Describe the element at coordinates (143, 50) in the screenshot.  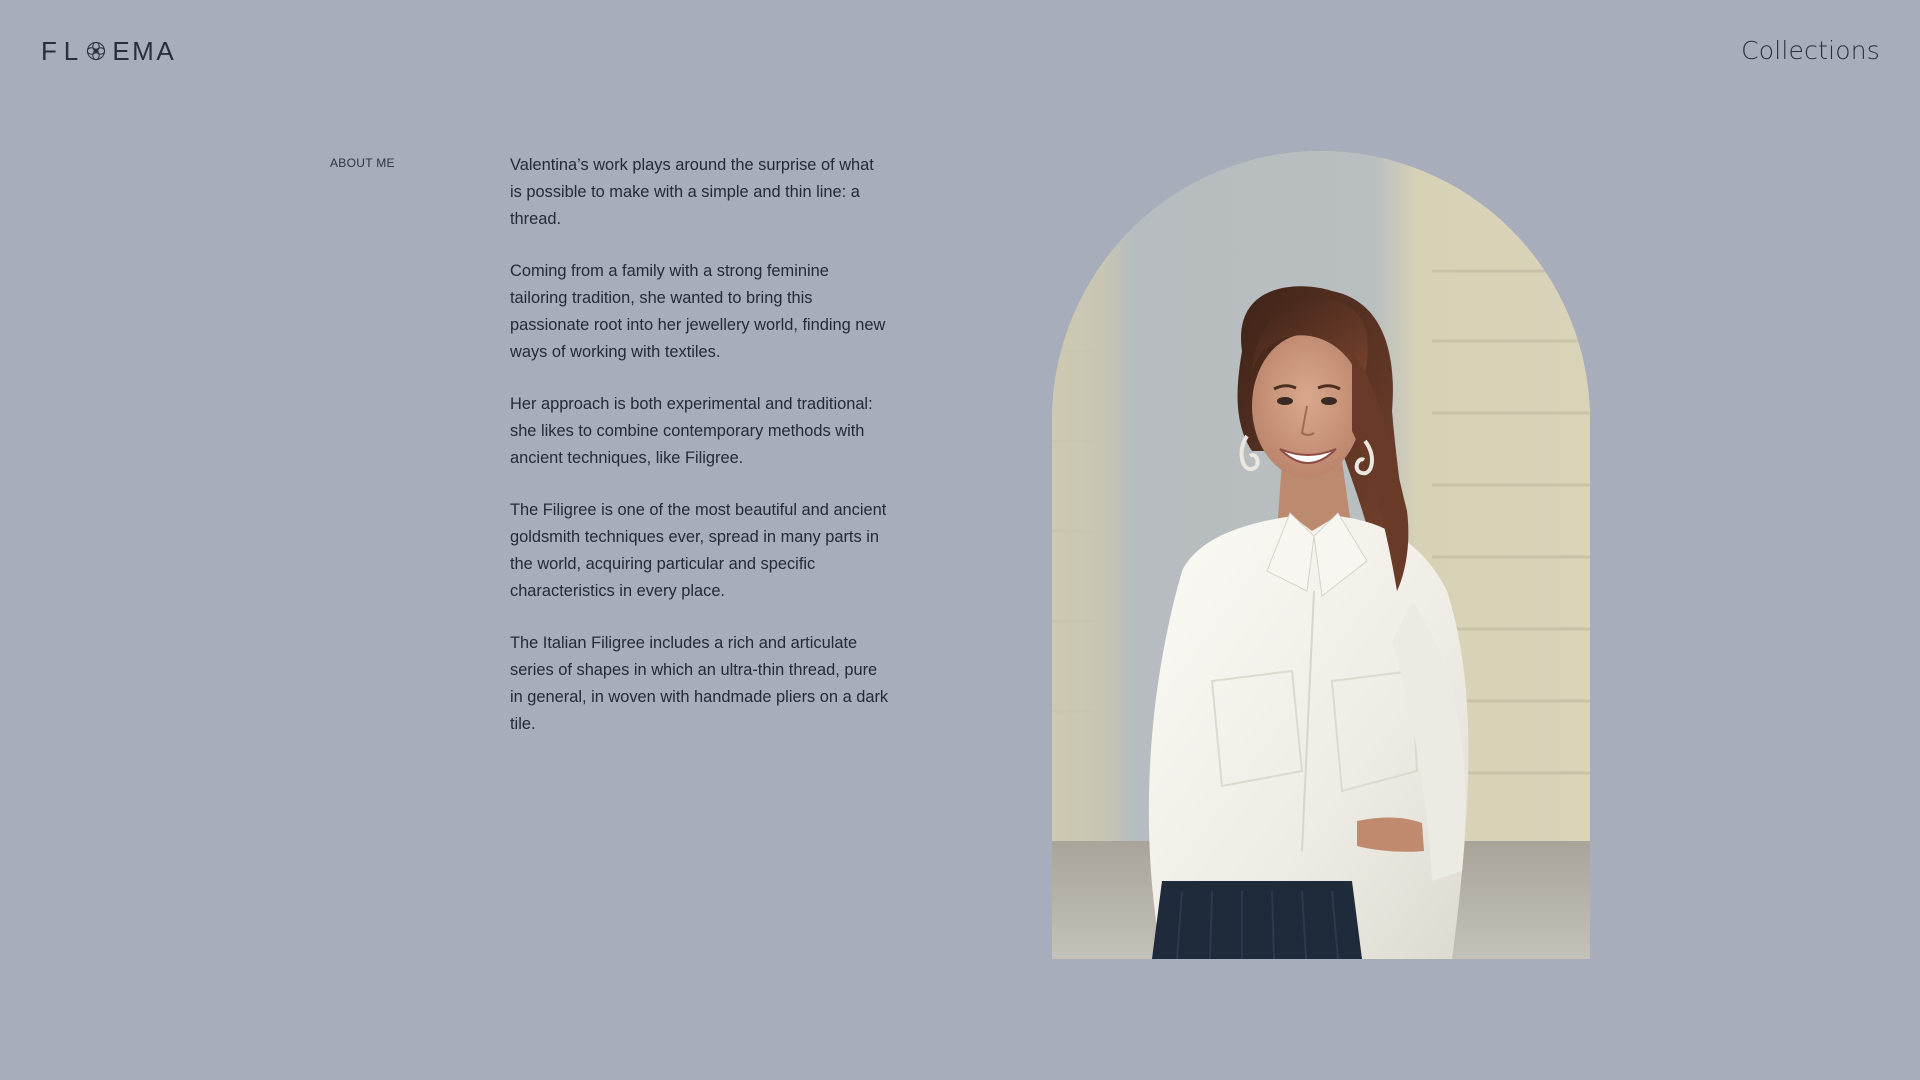
I see `logo-letter-m: M` at that location.